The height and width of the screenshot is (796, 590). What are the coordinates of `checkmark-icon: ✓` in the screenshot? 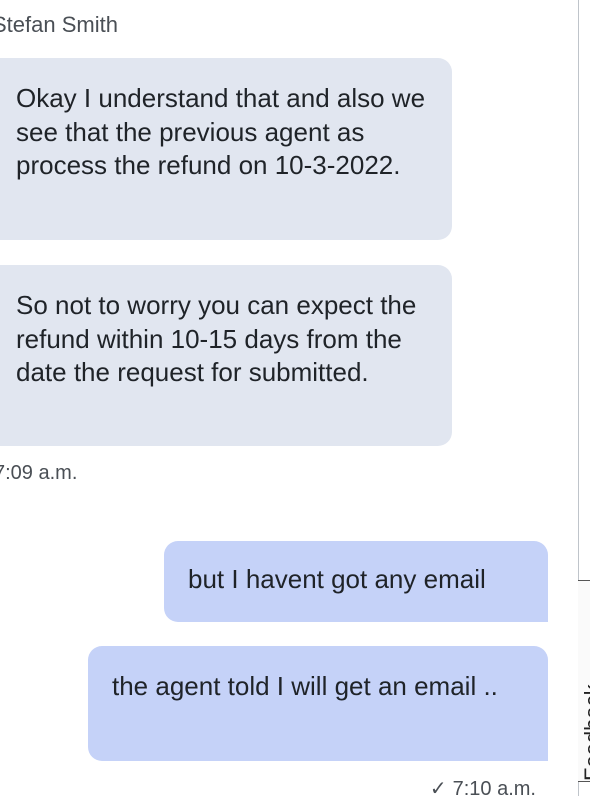 It's located at (438, 787).